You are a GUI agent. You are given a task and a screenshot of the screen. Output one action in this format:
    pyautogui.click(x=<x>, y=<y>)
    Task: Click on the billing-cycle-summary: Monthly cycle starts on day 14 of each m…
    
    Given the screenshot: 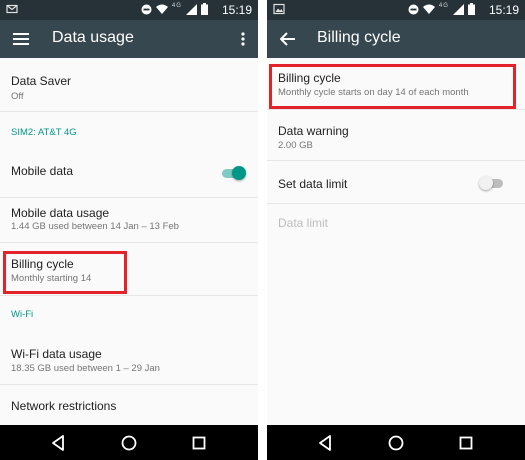 What is the action you would take?
    pyautogui.click(x=373, y=92)
    